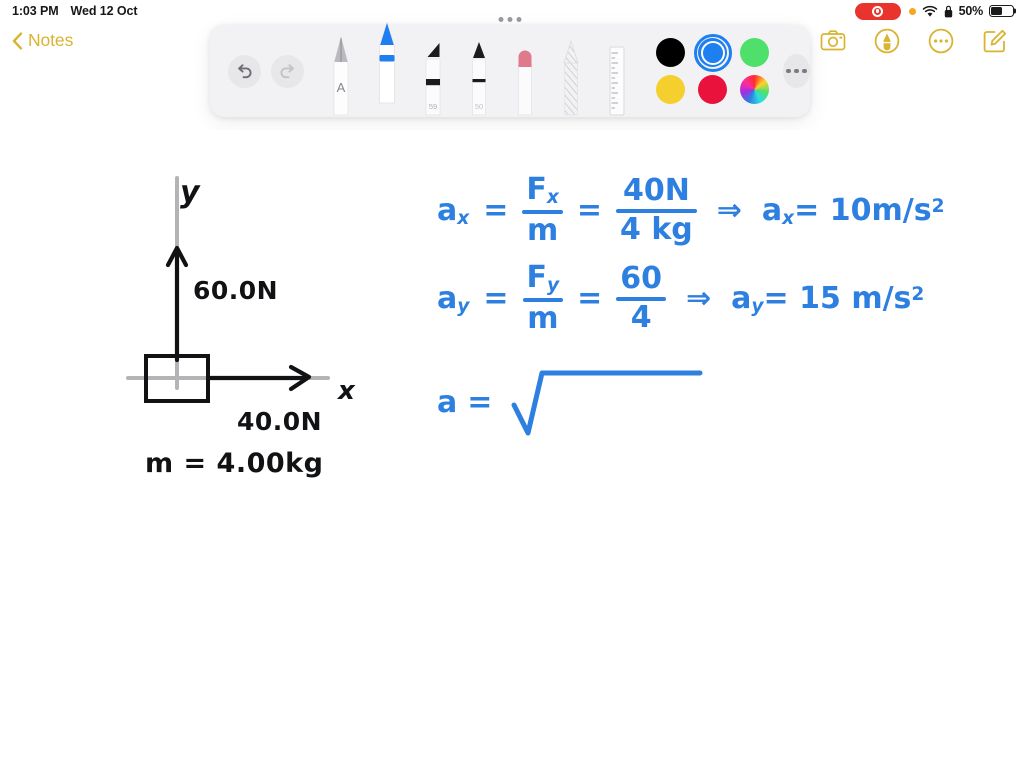  I want to click on ax-equals-2: =, so click(589, 211).